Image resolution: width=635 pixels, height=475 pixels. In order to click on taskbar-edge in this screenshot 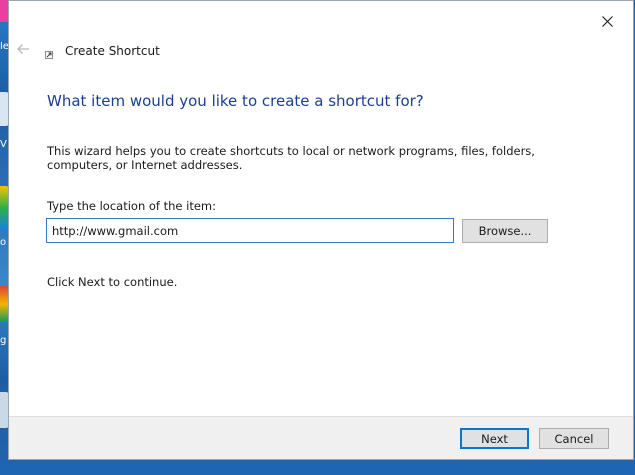, I will do `click(317, 468)`.